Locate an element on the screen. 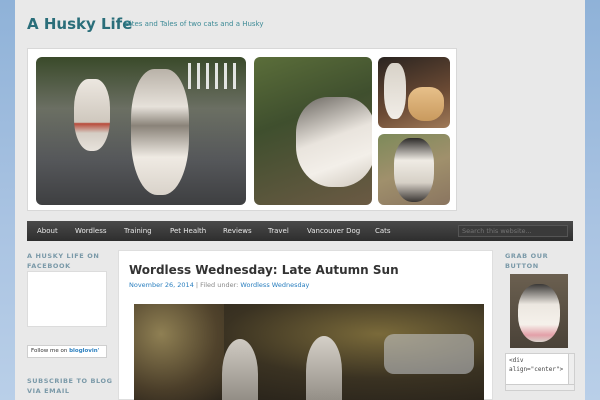  husky-small-figure is located at coordinates (395, 91).